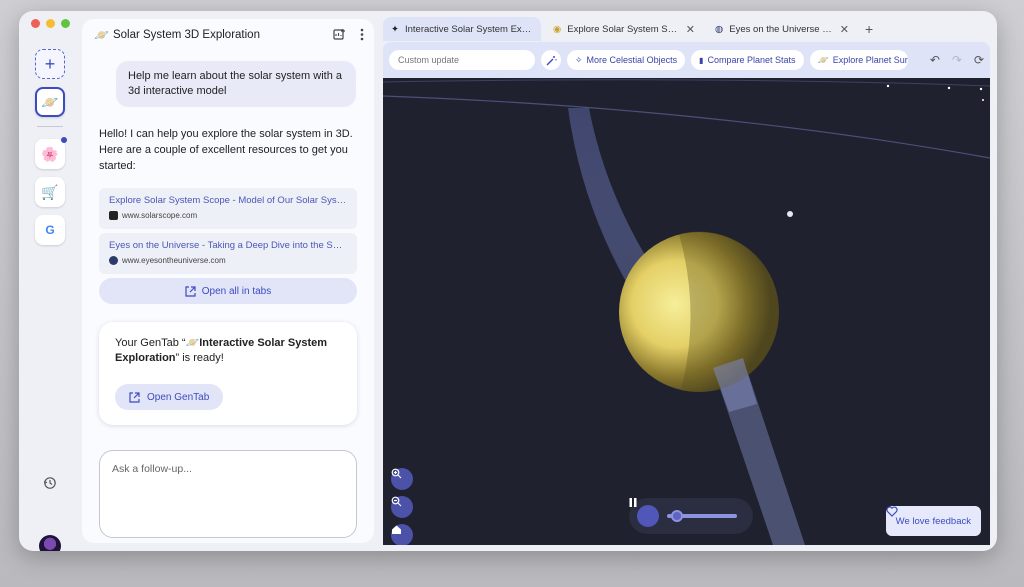 The image size is (1024, 587). What do you see at coordinates (236, 291) in the screenshot?
I see `open-all-label: Open all in tabs` at bounding box center [236, 291].